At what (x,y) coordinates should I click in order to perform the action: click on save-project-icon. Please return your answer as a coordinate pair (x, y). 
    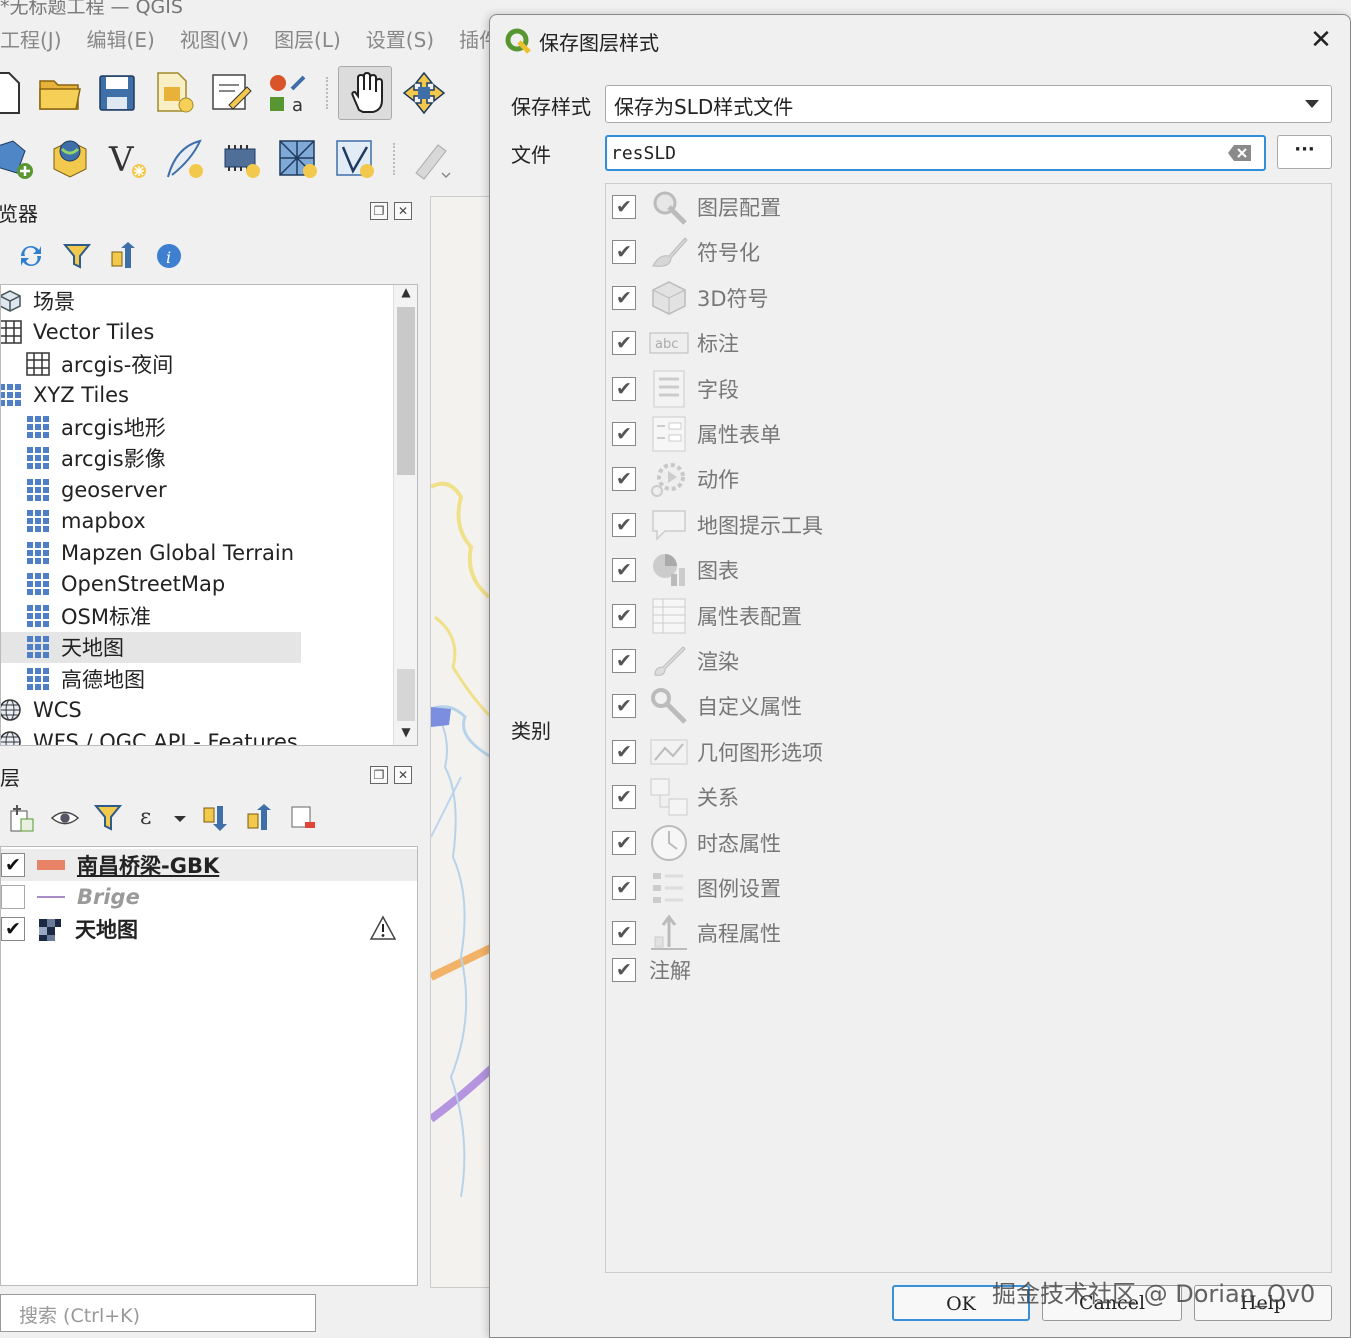
    Looking at the image, I should click on (117, 93).